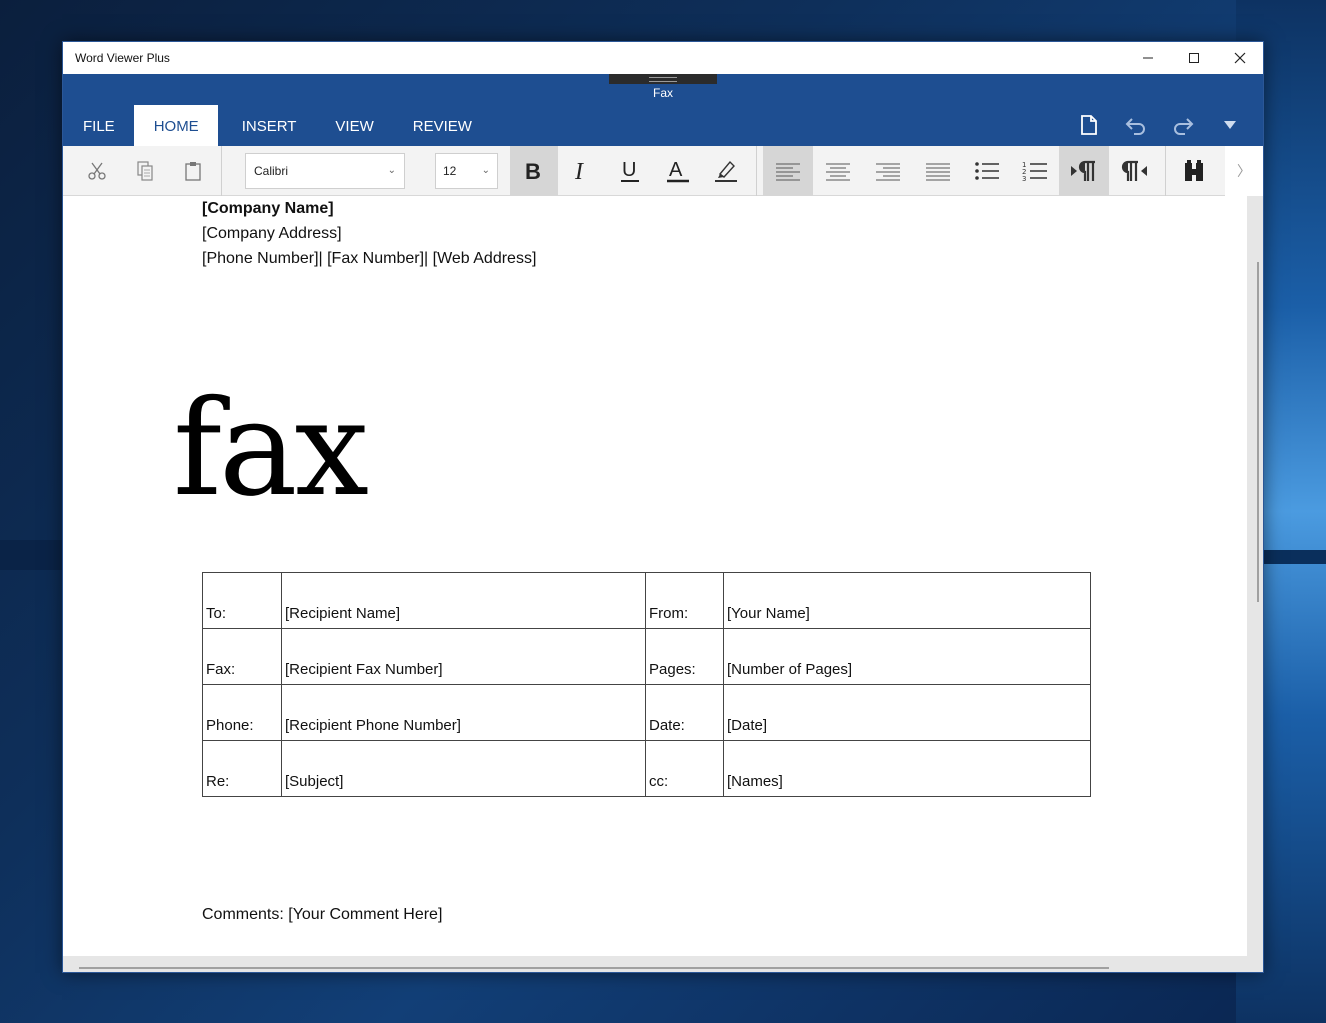 The height and width of the screenshot is (1023, 1326). I want to click on paste-button, so click(193, 171).